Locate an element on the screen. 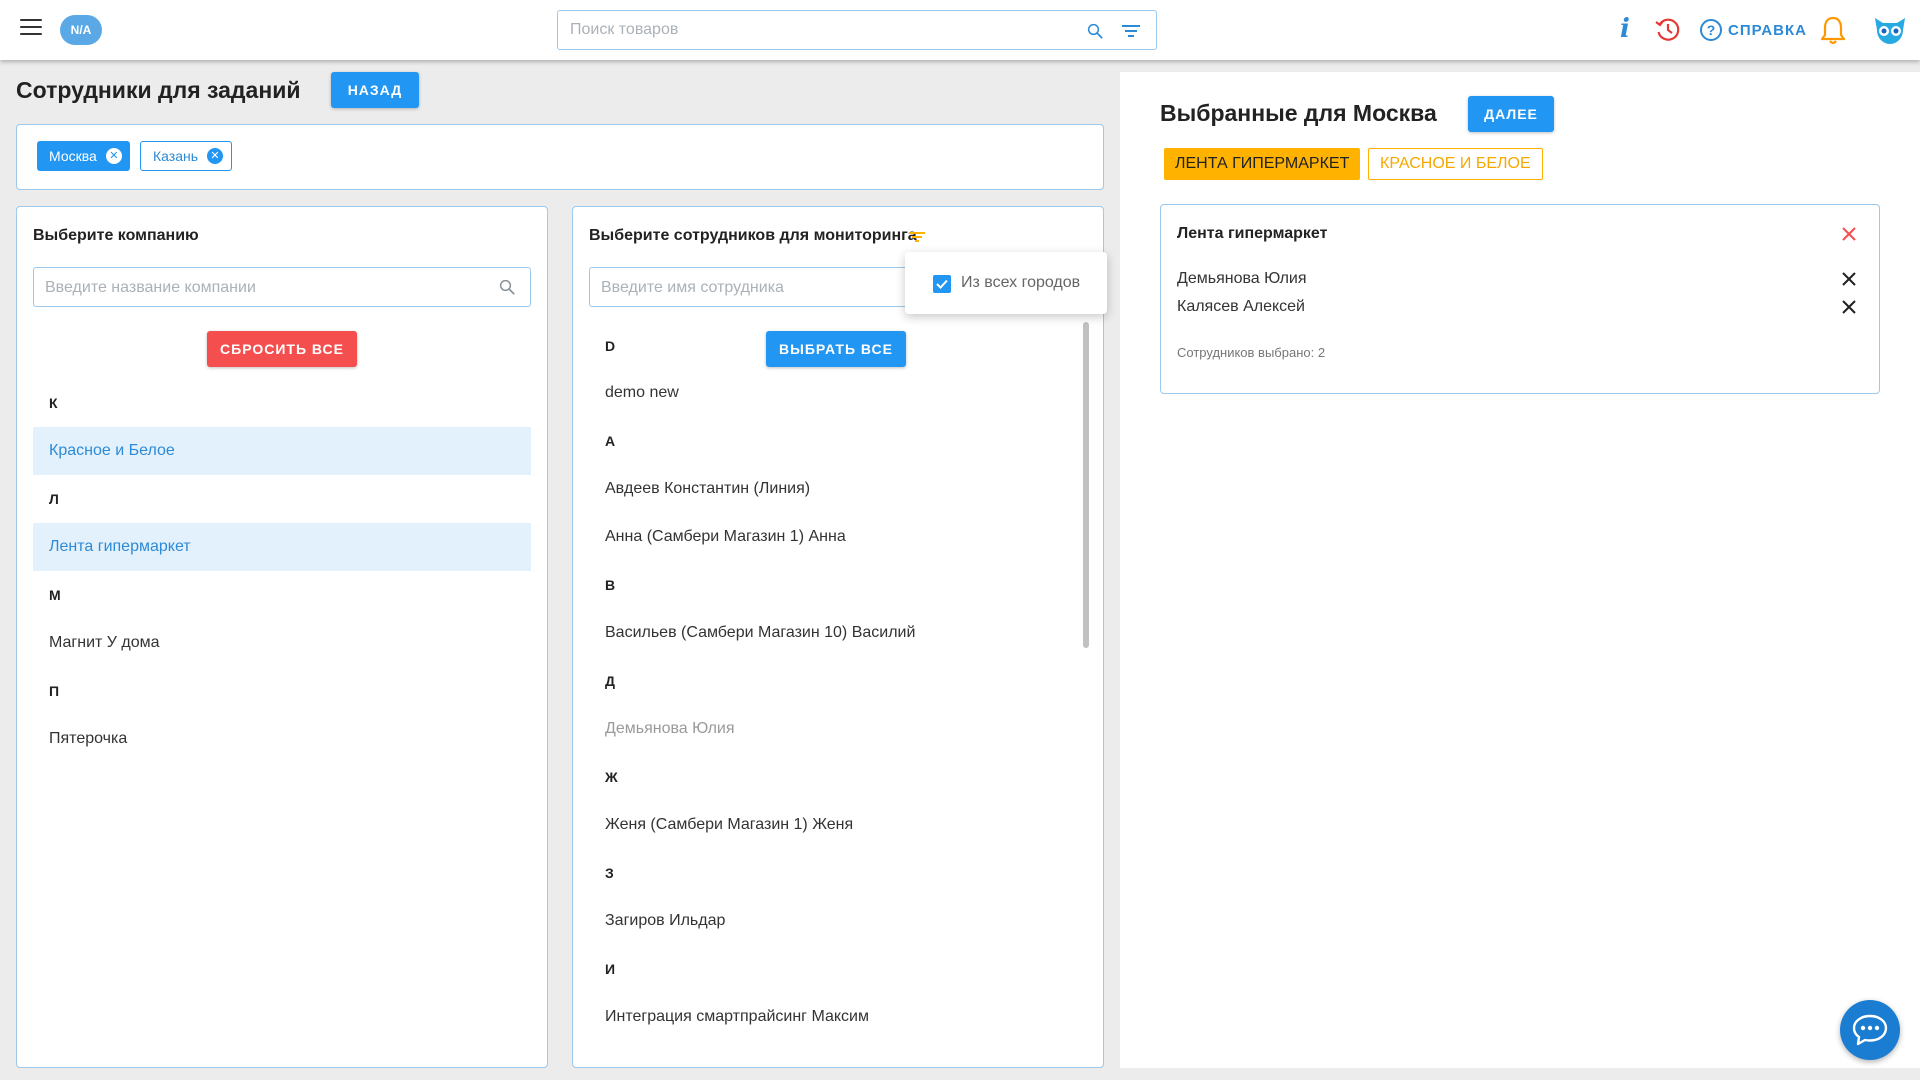 The height and width of the screenshot is (1080, 1920). all-cities-label: Из всех городов is located at coordinates (1021, 282).